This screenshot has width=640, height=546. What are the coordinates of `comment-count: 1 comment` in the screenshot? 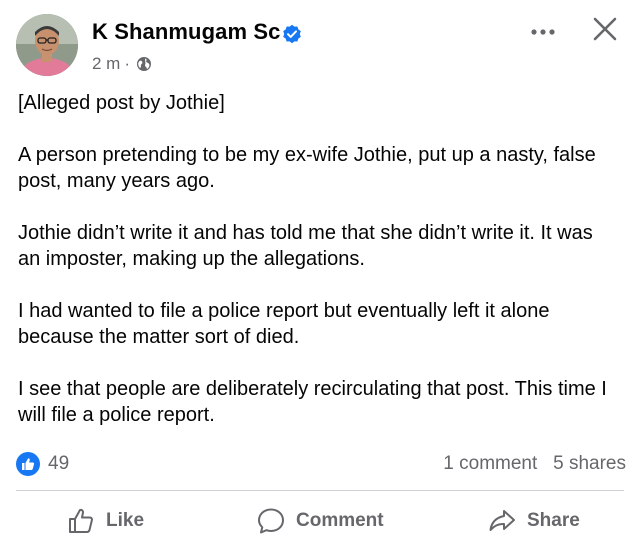 It's located at (490, 463).